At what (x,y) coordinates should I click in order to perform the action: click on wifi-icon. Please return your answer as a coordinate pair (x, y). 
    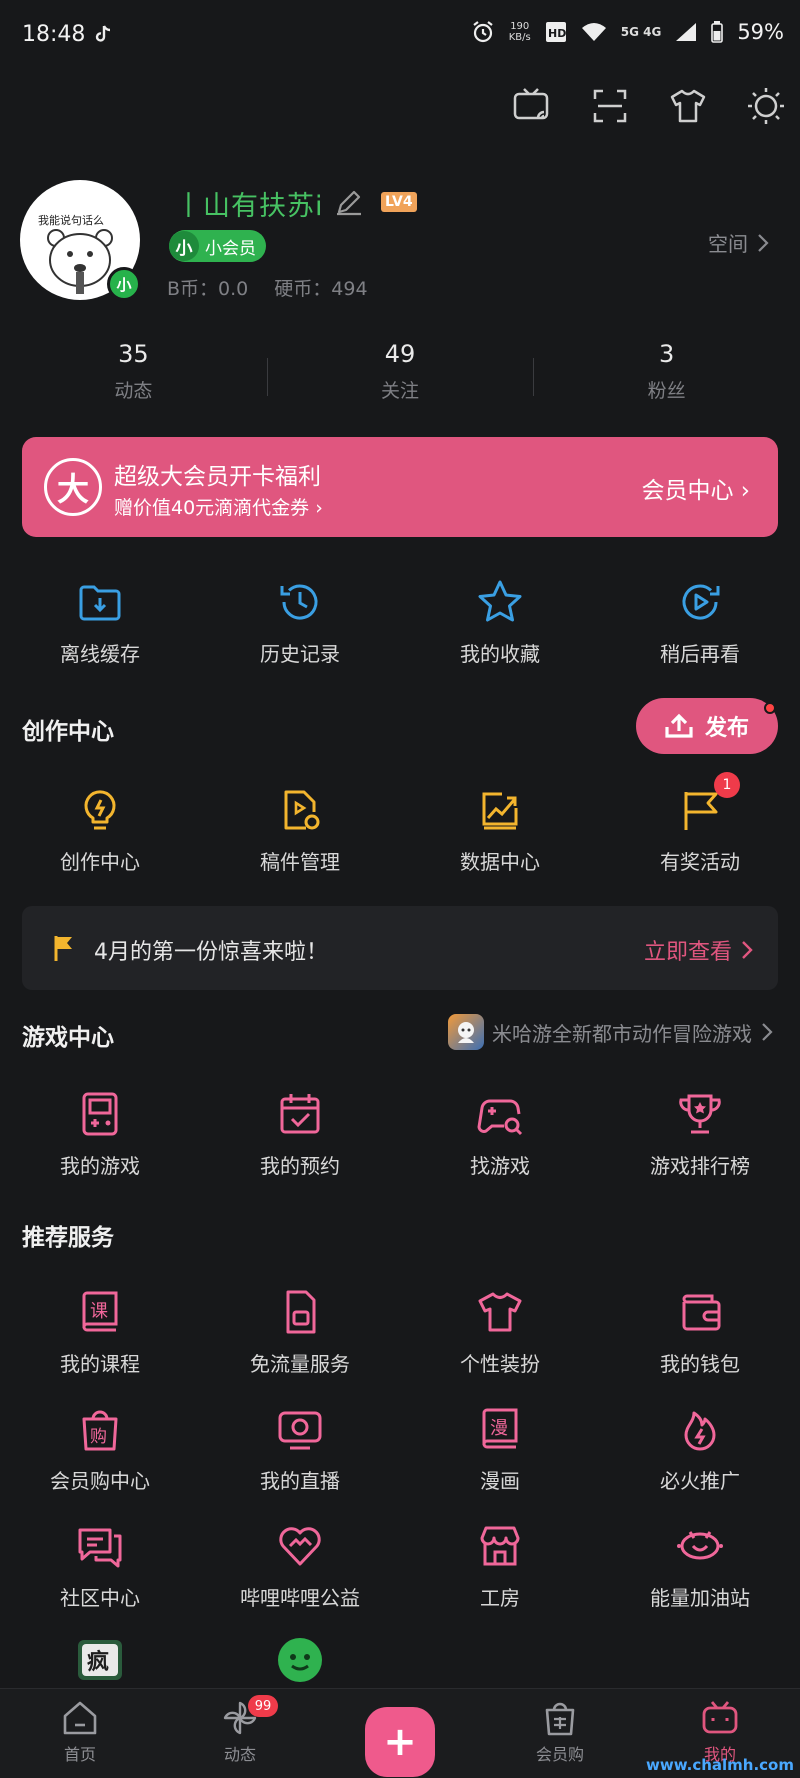
    Looking at the image, I should click on (594, 32).